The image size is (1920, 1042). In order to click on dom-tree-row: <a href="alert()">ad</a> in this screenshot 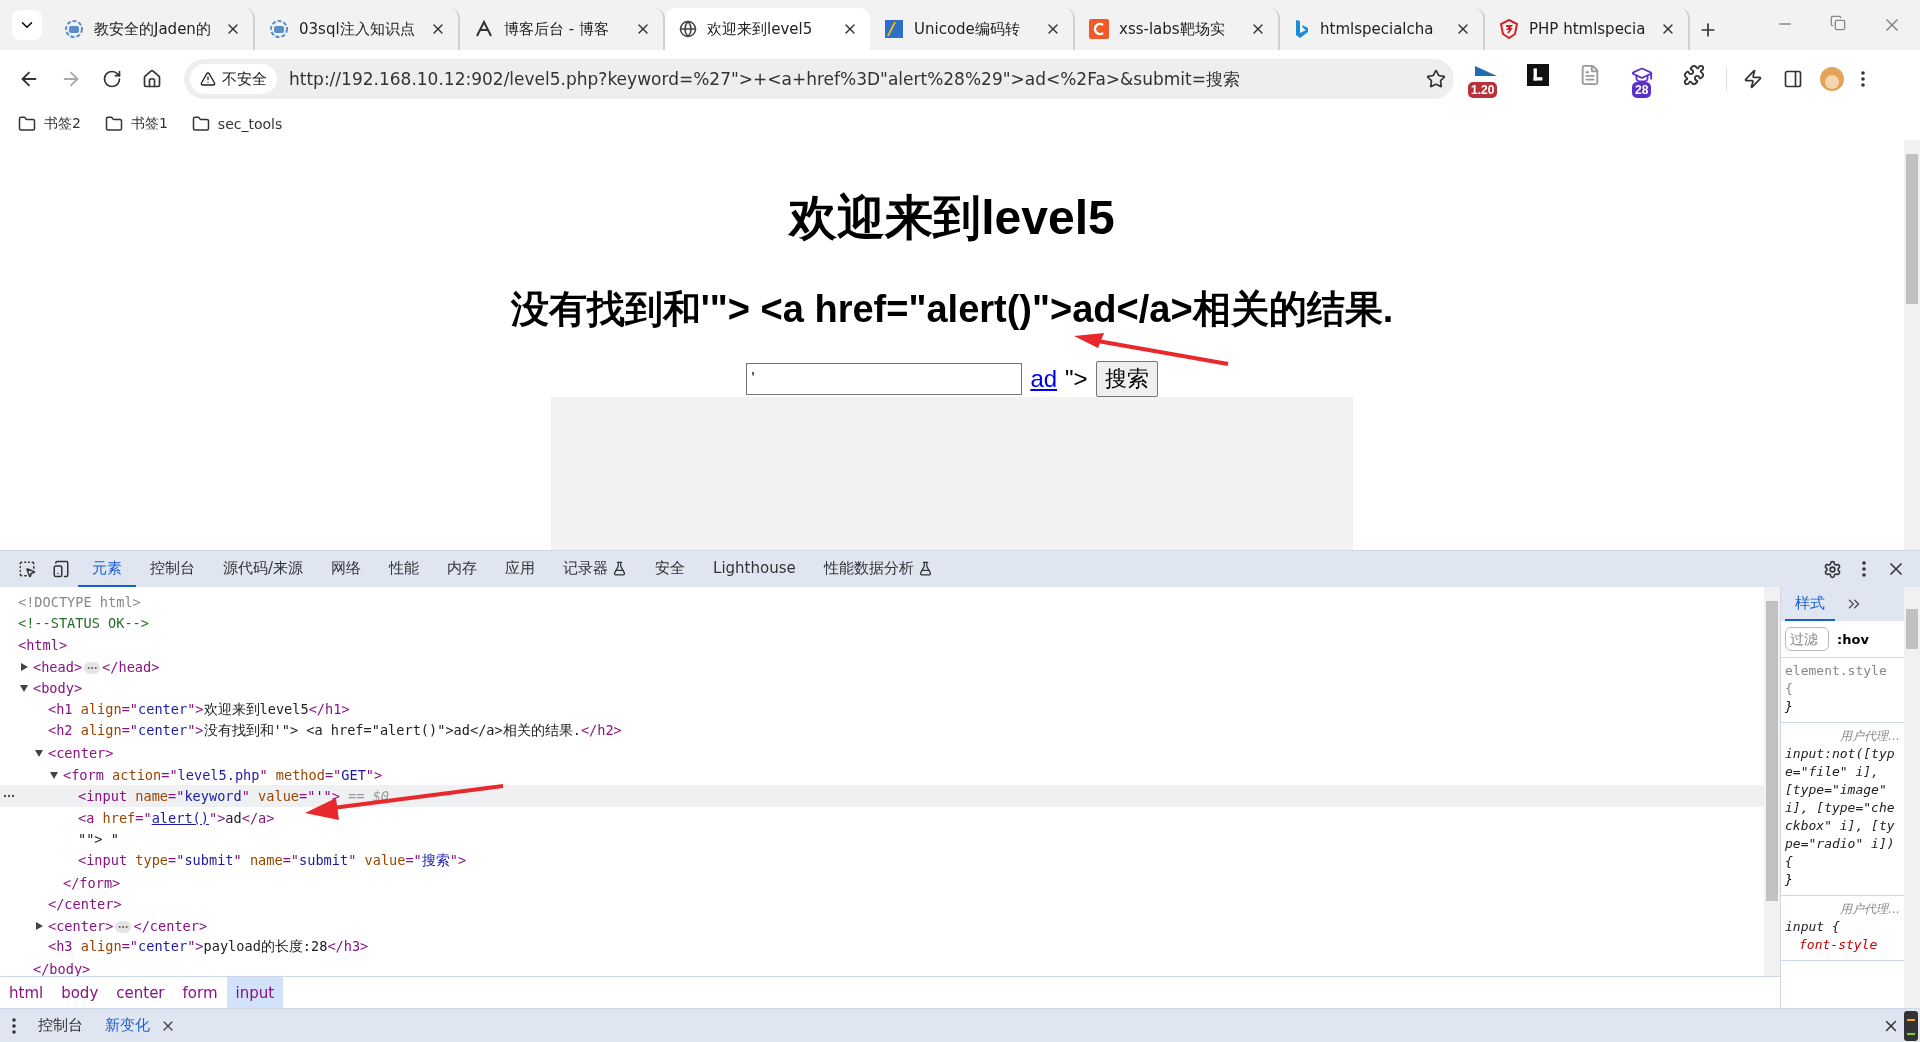, I will do `click(882, 817)`.